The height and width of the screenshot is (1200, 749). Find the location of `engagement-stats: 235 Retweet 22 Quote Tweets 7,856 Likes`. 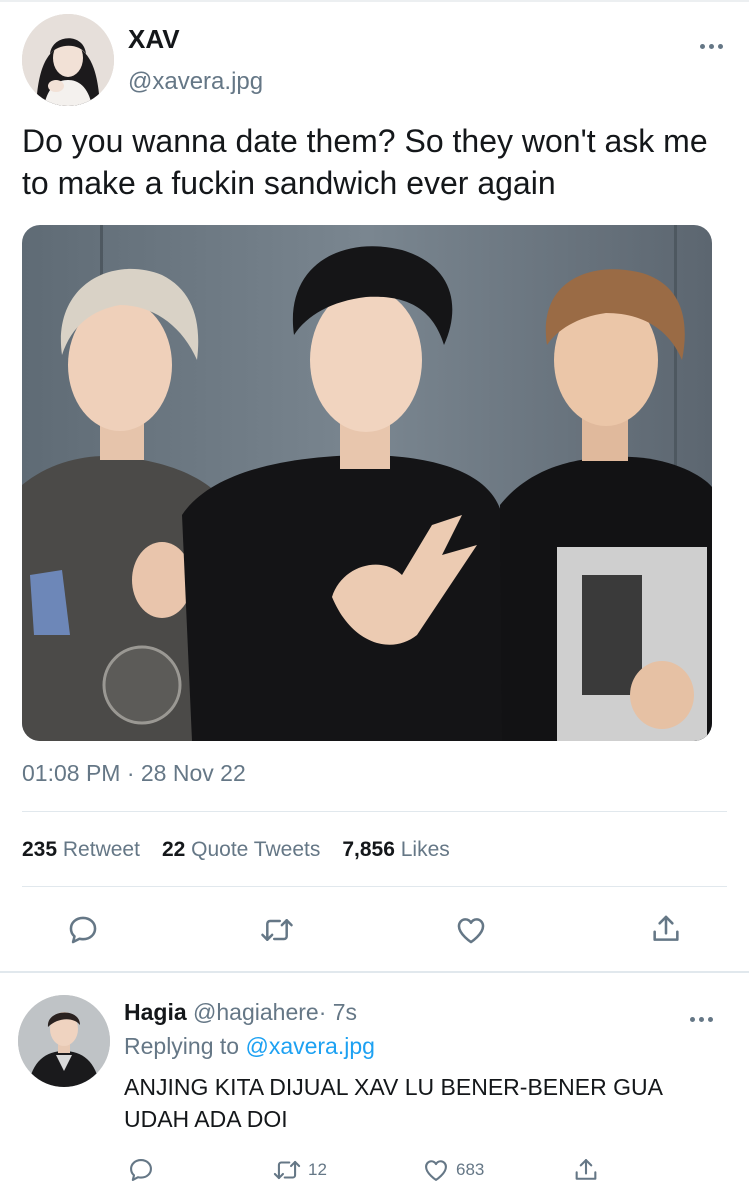

engagement-stats: 235 Retweet 22 Quote Tweets 7,856 Likes is located at coordinates (236, 850).